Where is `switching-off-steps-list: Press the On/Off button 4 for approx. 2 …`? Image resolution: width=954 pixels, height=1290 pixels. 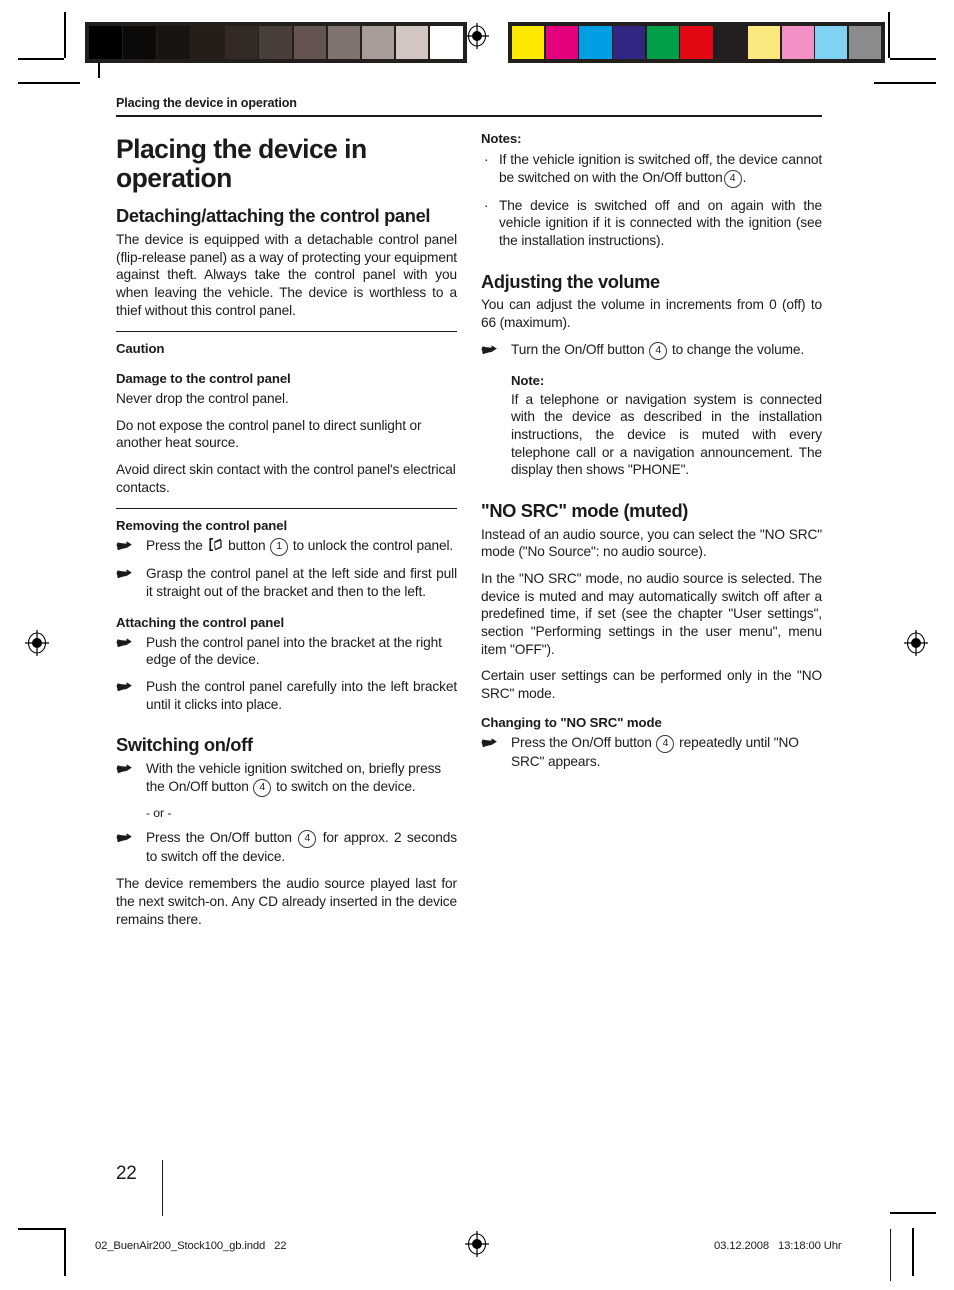
switching-off-steps-list: Press the On/Off button 4 for approx. 2 … is located at coordinates (286, 847).